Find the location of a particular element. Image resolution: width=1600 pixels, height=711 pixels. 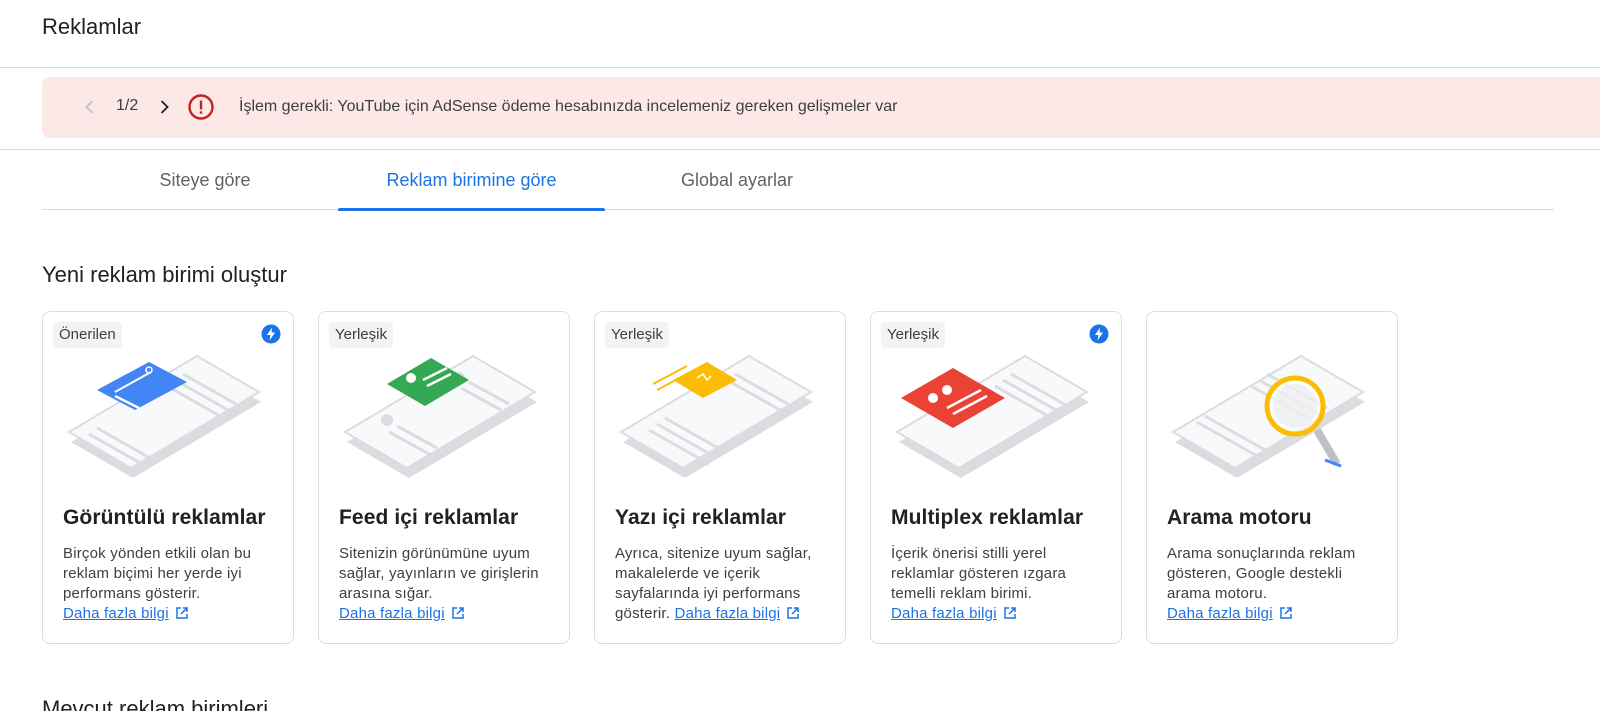

tab-label: Siteye göre is located at coordinates (205, 179).